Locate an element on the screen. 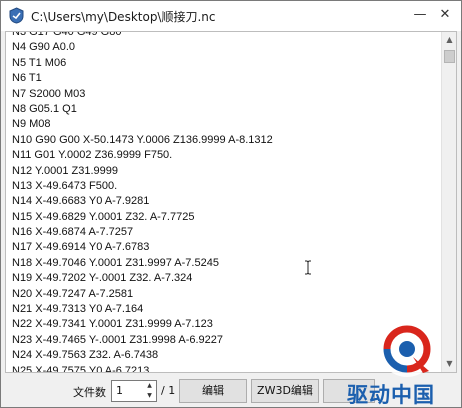 The width and height of the screenshot is (462, 408). code-line: N17 X-49.6914 Y0 A-7.6783 is located at coordinates (81, 247).